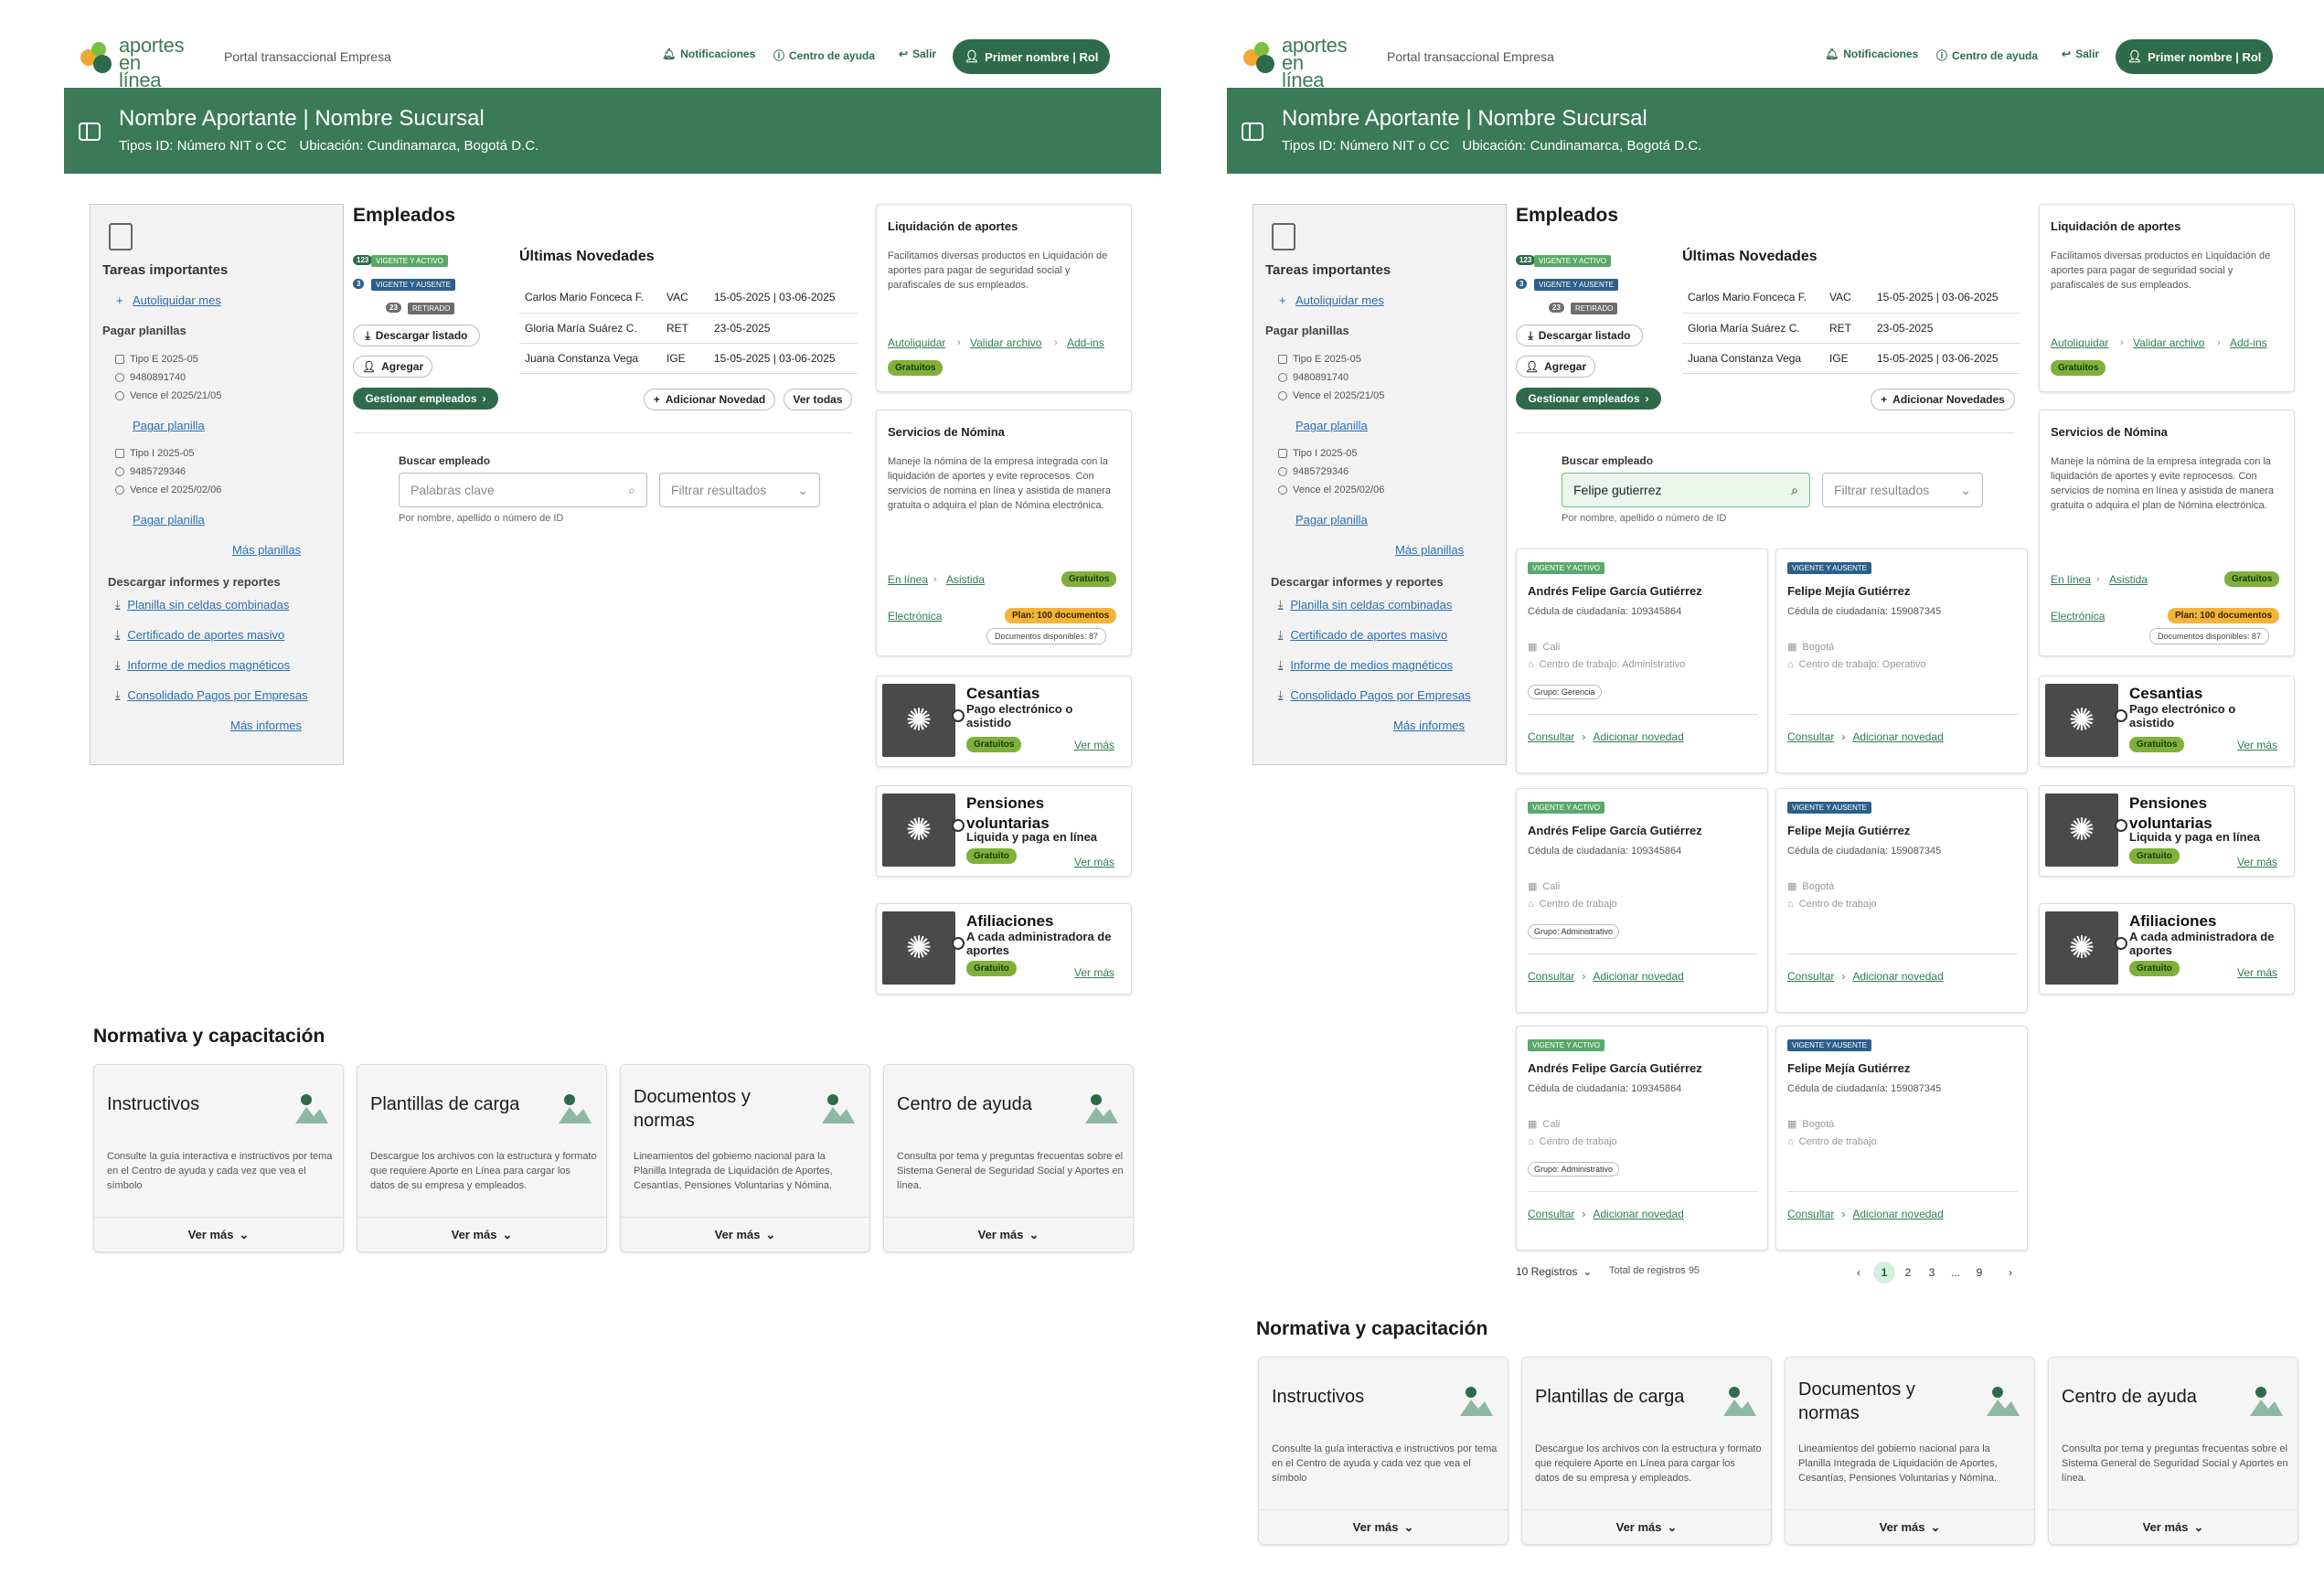 The width and height of the screenshot is (2324, 1576). I want to click on validate-file-link: Validar archivo, so click(2168, 342).